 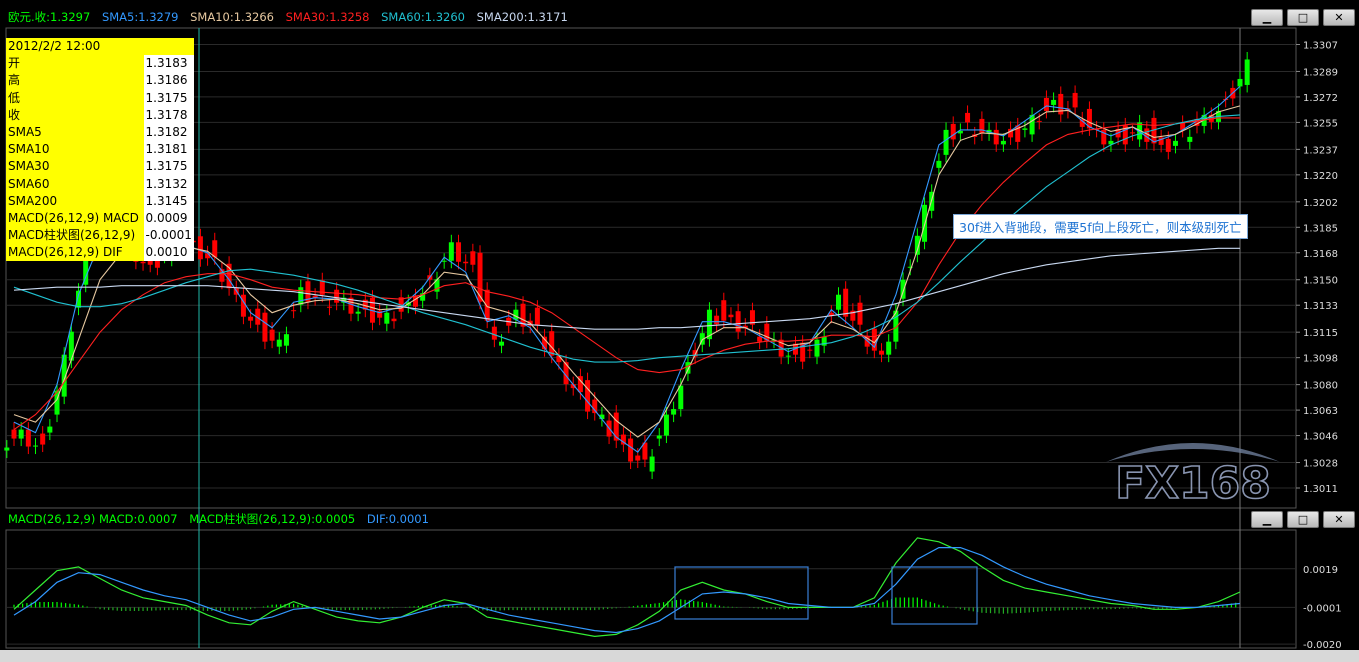 I want to click on status-strip, so click(x=679, y=656).